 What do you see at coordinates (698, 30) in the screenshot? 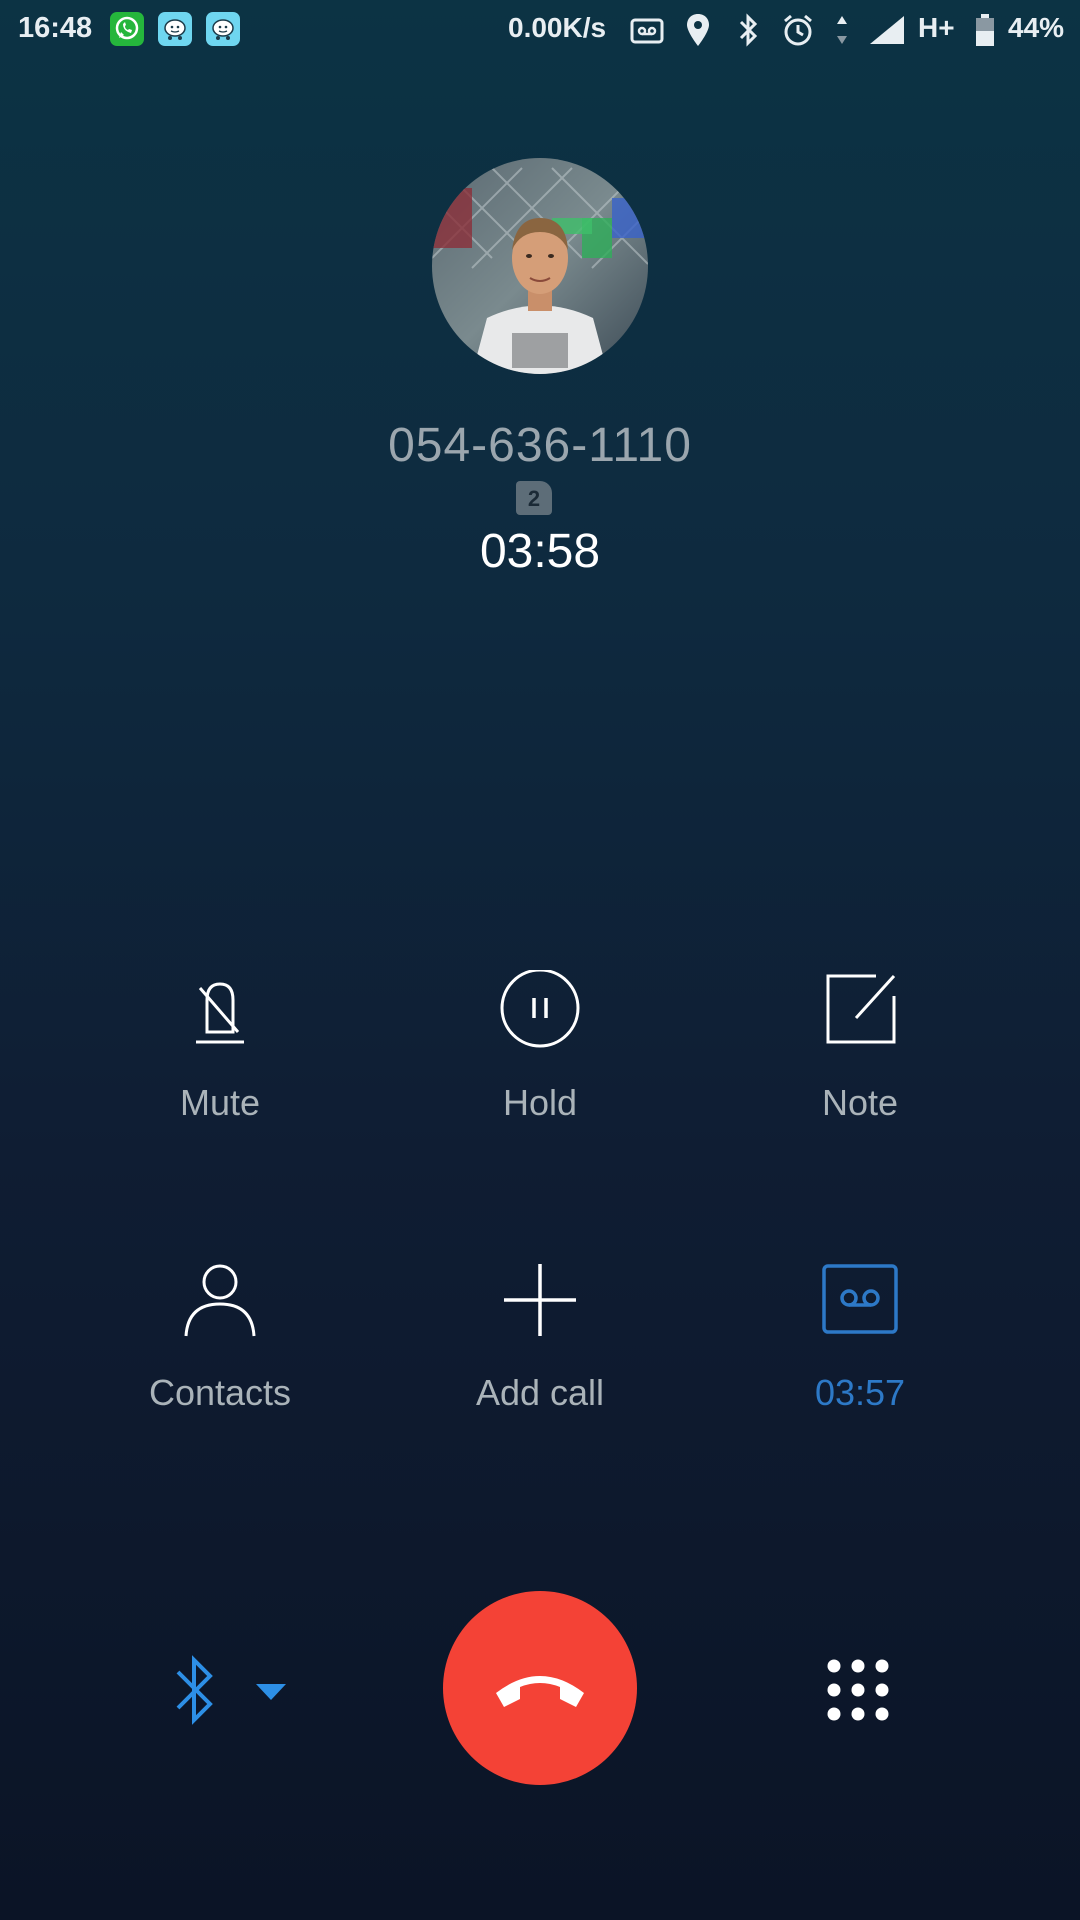
I see `location-icon` at bounding box center [698, 30].